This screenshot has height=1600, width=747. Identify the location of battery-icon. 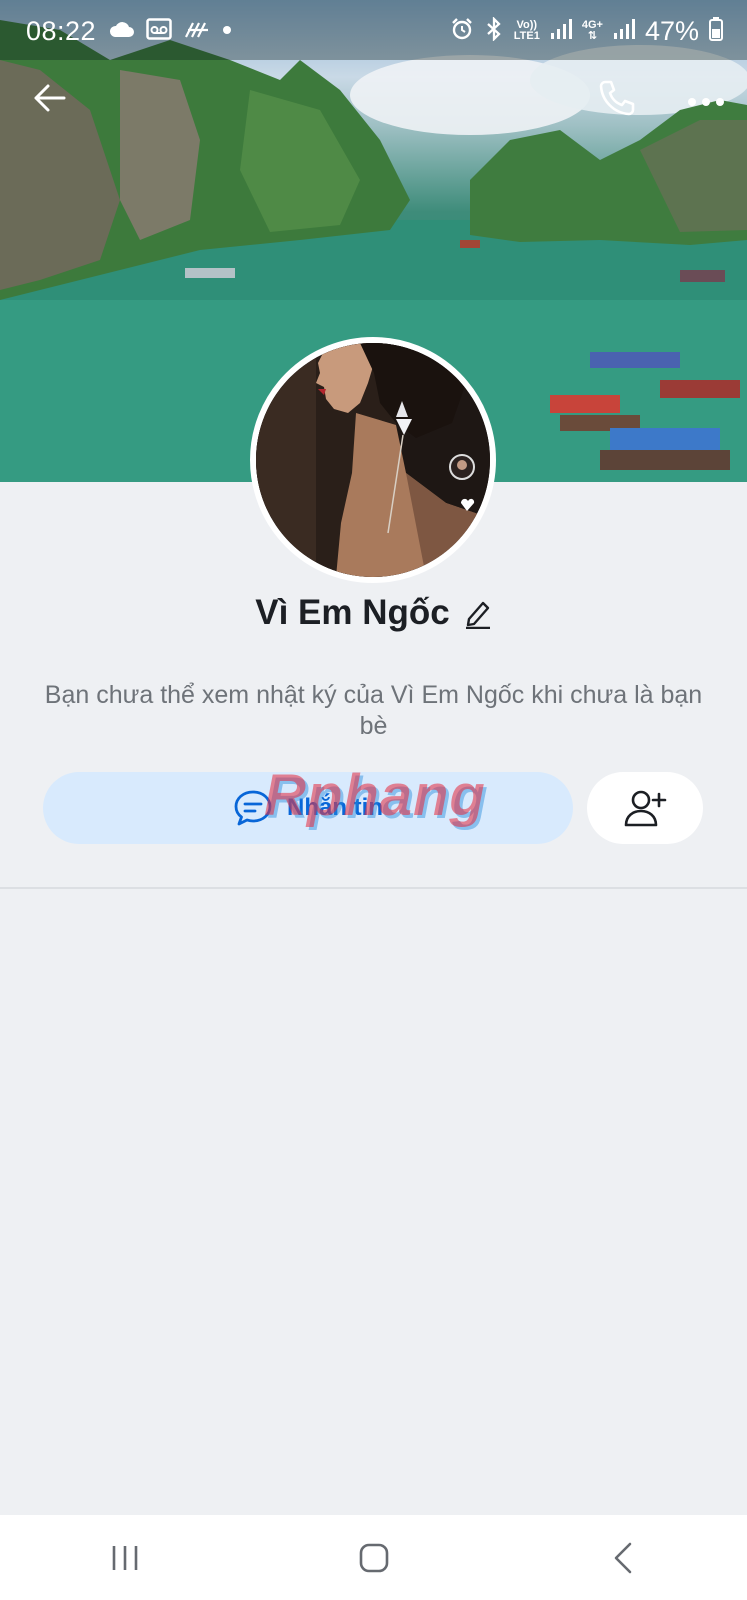
(716, 31).